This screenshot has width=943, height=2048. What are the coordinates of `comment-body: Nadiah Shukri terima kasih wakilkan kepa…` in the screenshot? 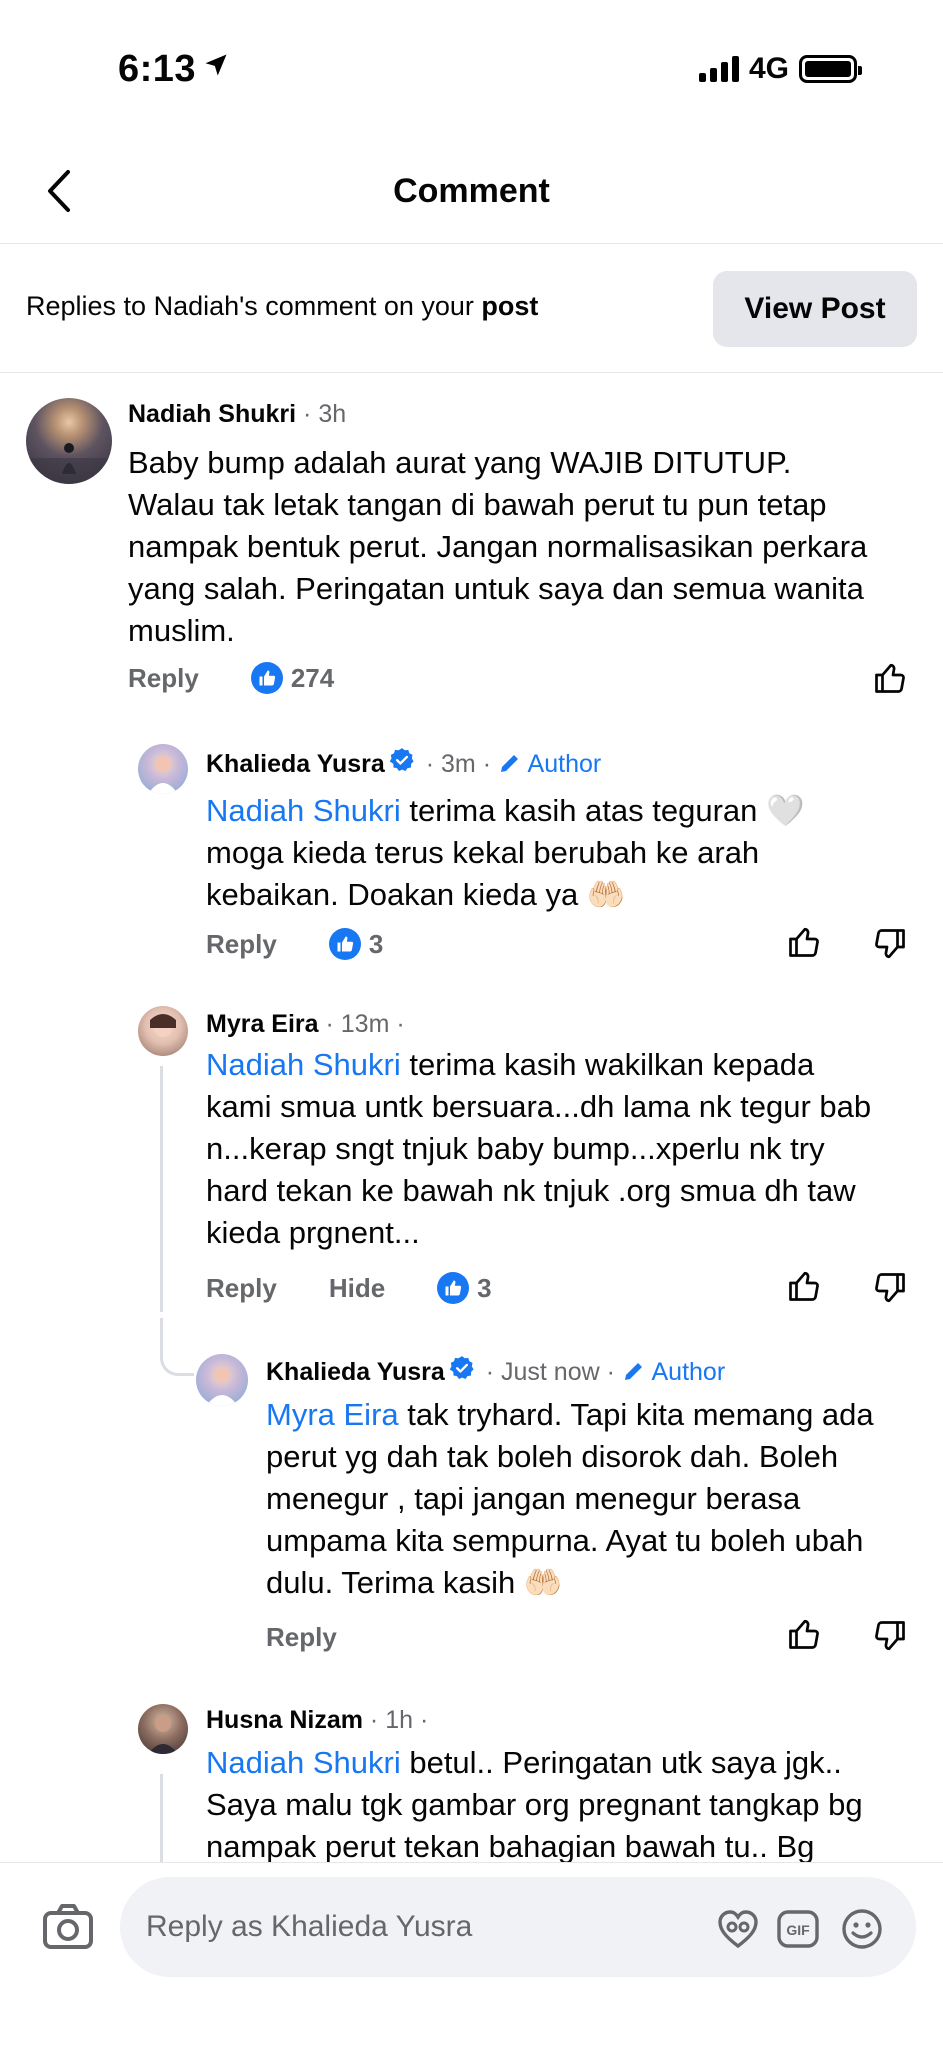 It's located at (538, 1149).